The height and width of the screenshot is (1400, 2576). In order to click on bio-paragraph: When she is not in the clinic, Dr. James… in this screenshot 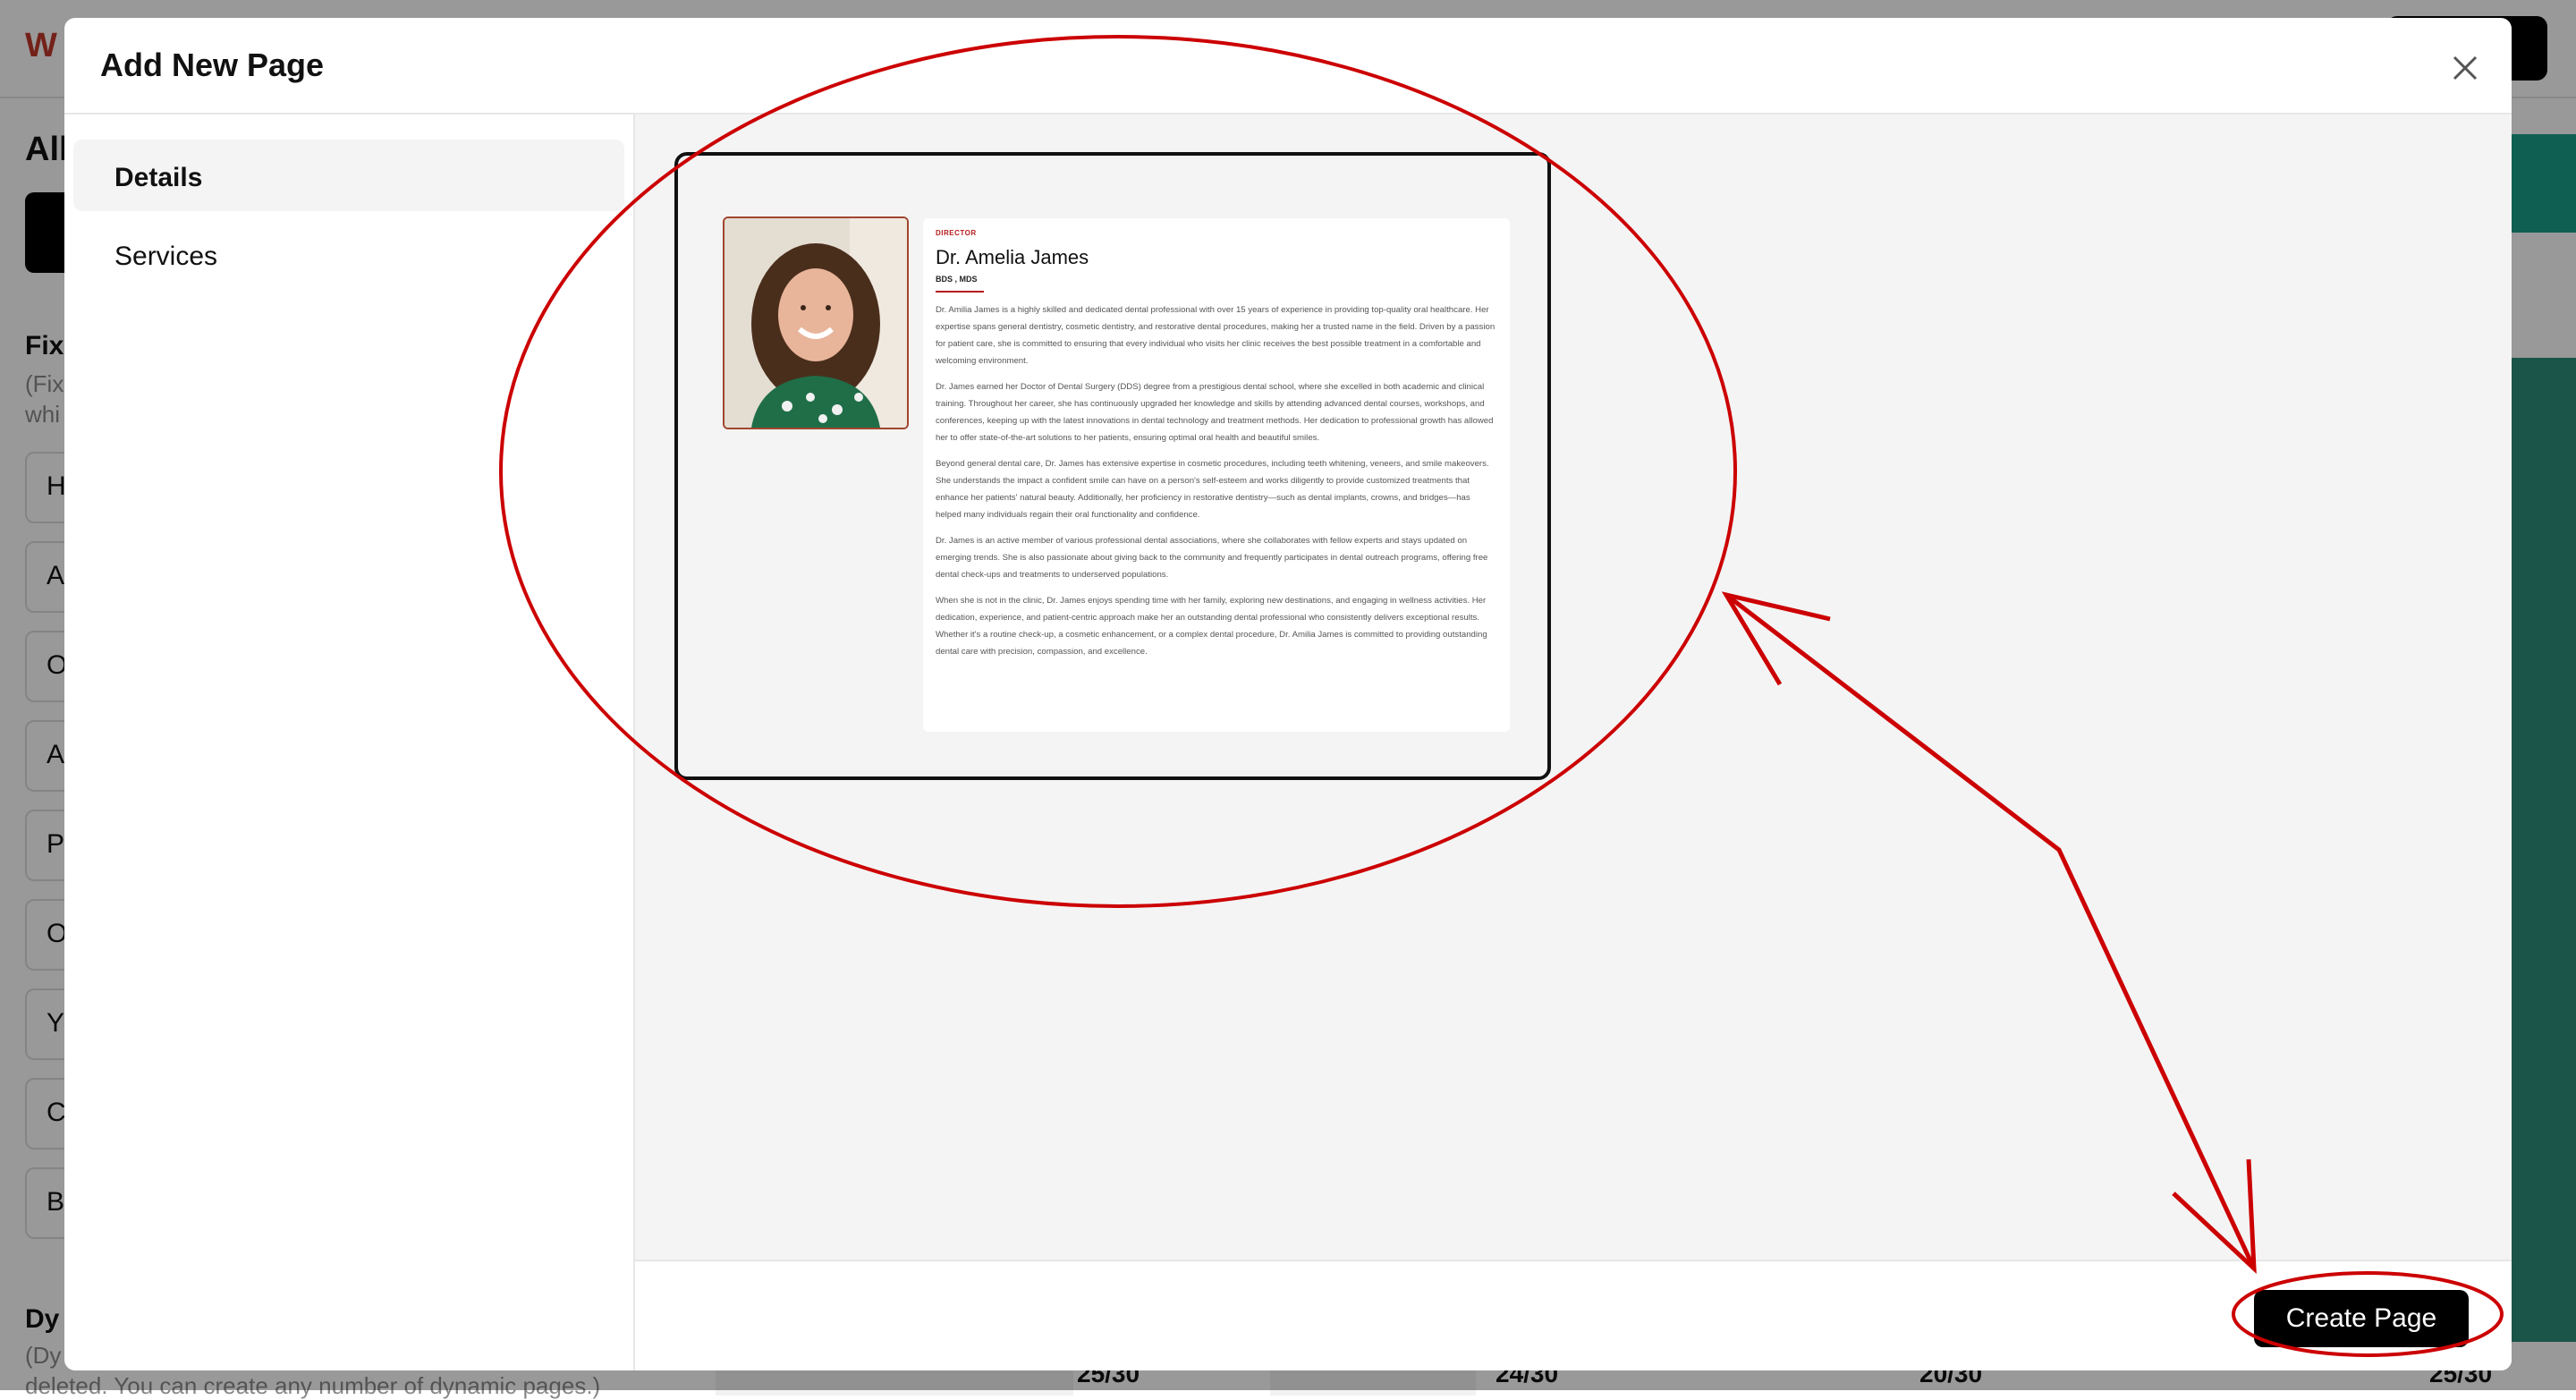, I will do `click(1211, 626)`.